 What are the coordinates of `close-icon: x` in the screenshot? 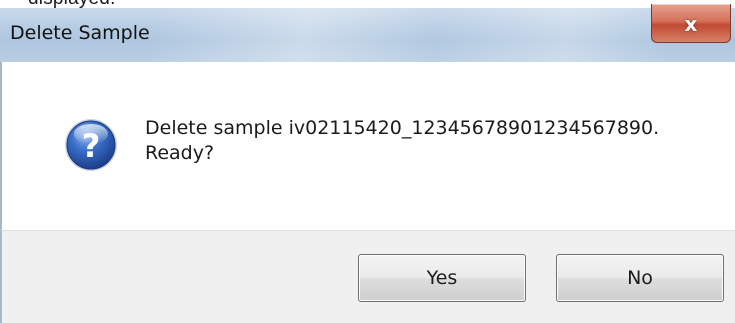 It's located at (691, 24).